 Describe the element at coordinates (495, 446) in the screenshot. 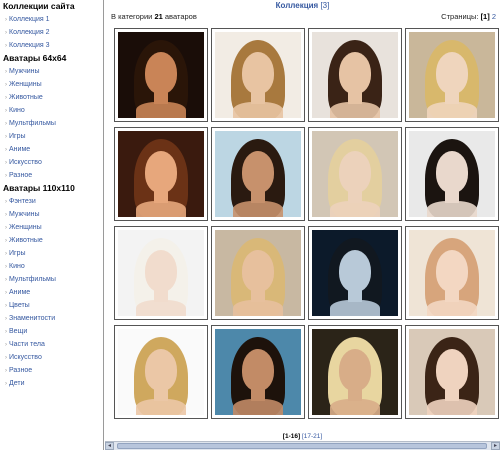

I see `scroll-right-icon: ▸` at that location.